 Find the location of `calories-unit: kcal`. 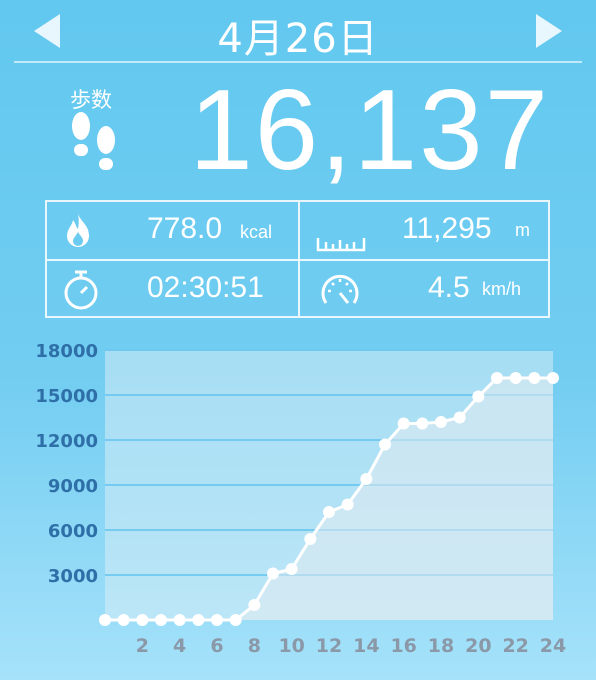

calories-unit: kcal is located at coordinates (256, 232).